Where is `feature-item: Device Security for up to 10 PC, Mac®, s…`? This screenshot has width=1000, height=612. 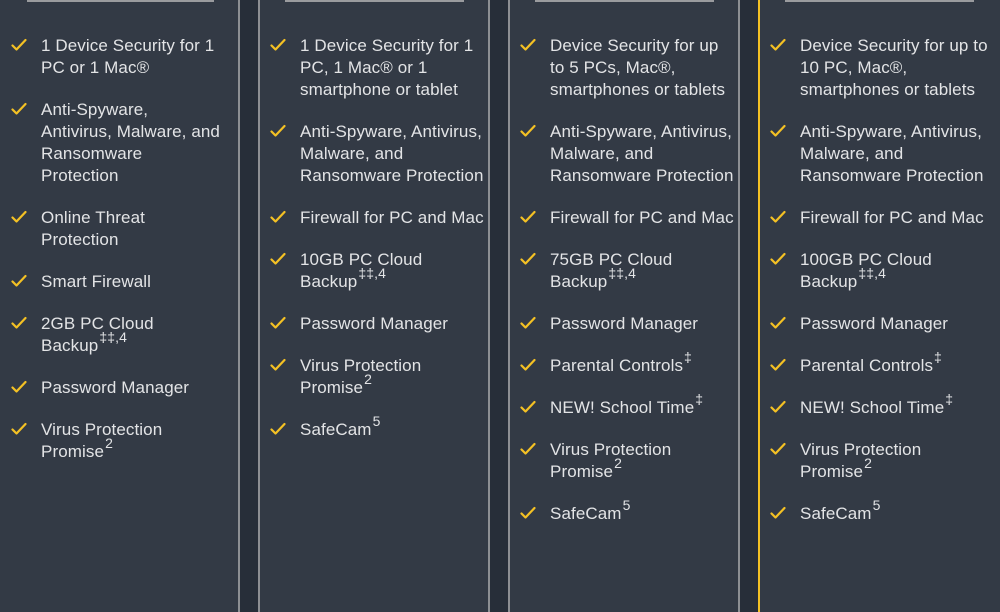 feature-item: Device Security for up to 10 PC, Mac®, s… is located at coordinates (883, 68).